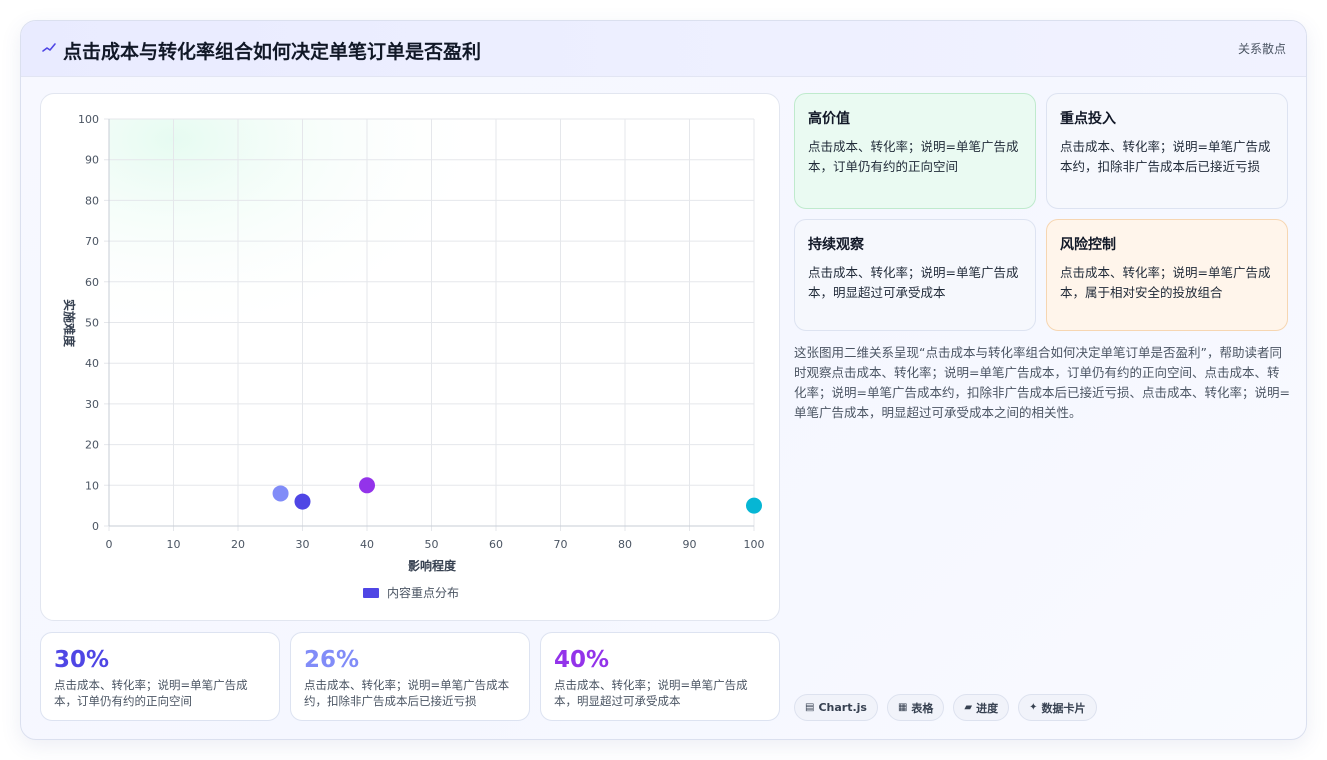 Image resolution: width=1327 pixels, height=760 pixels. I want to click on stat-value: 40%, so click(582, 660).